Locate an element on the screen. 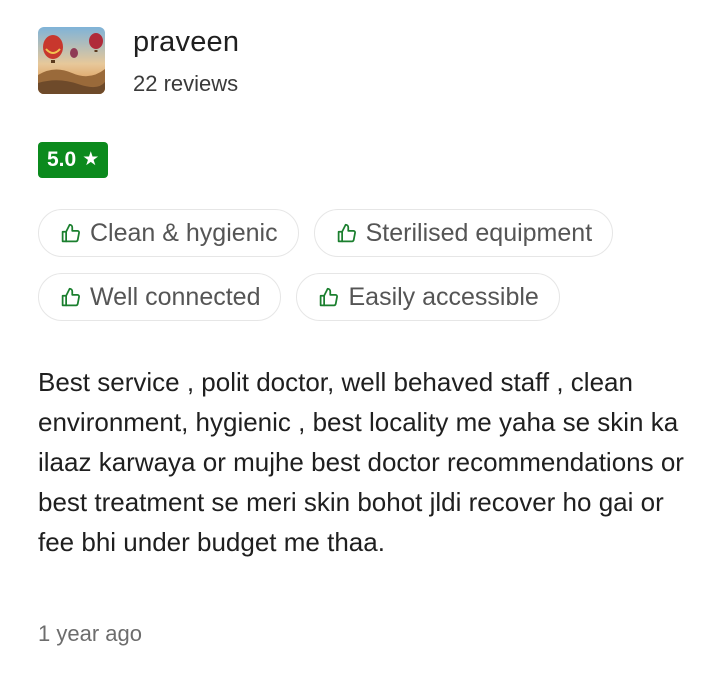 Image resolution: width=720 pixels, height=682 pixels. tag-label: Well connected is located at coordinates (175, 296).